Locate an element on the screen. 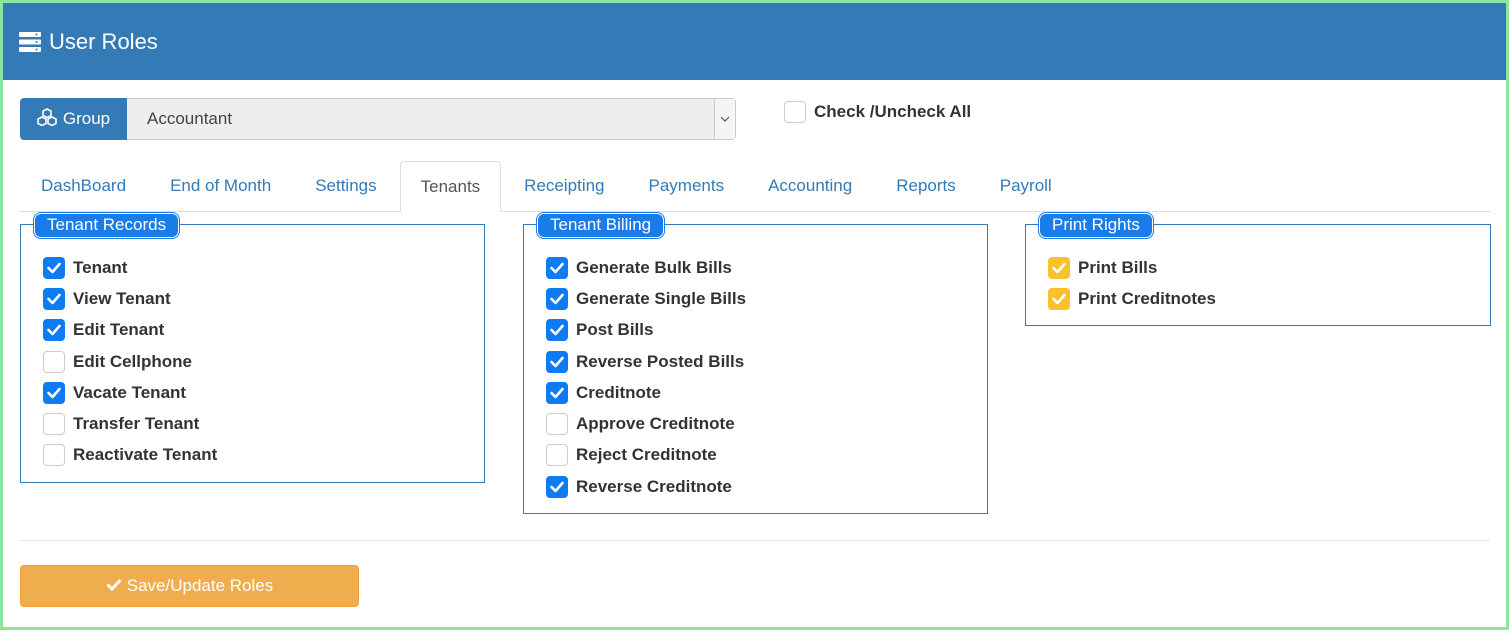 This screenshot has width=1509, height=630. permission-label: Reverse Posted Bills is located at coordinates (660, 361).